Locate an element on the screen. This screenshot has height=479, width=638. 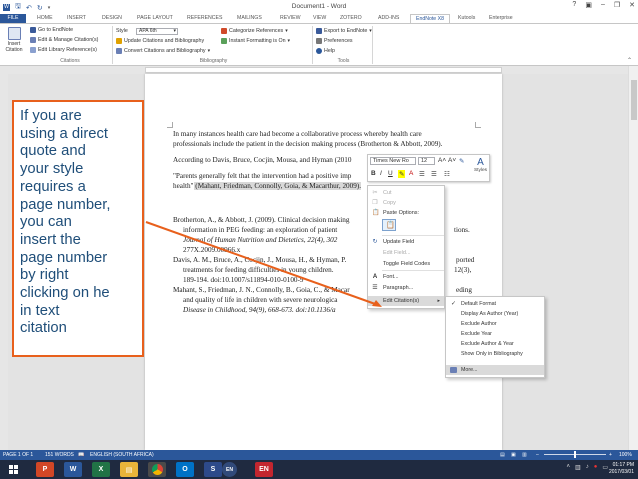
shrink-font-icon: A˅ is located at coordinates (452, 160).